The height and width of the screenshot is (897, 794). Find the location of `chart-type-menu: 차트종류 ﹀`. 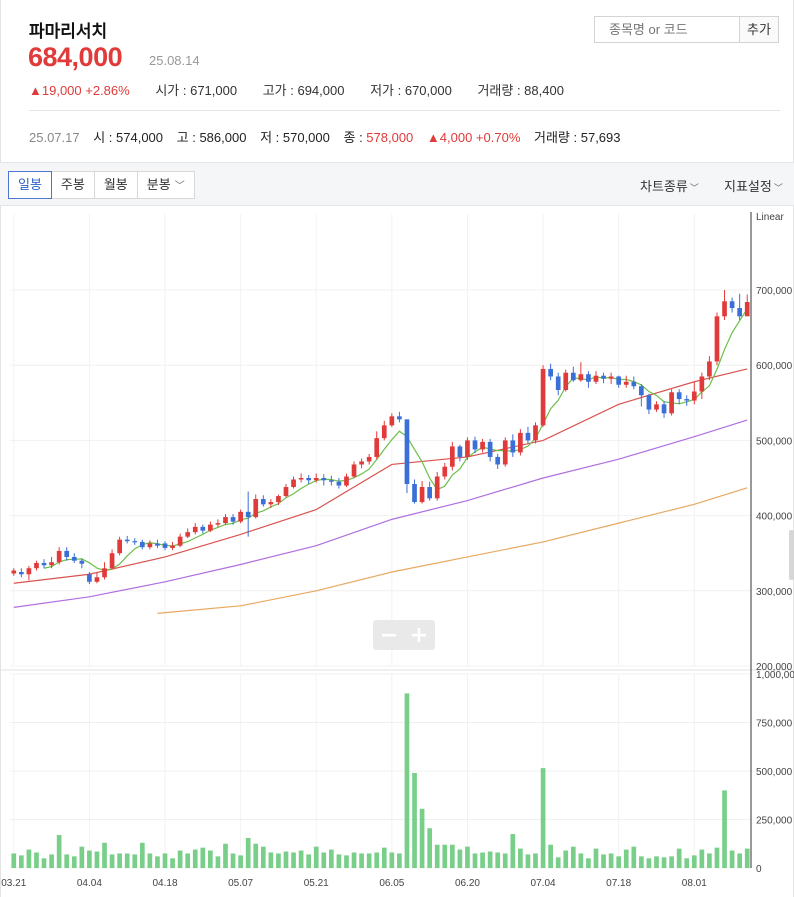

chart-type-menu: 차트종류 ﹀ is located at coordinates (669, 185).